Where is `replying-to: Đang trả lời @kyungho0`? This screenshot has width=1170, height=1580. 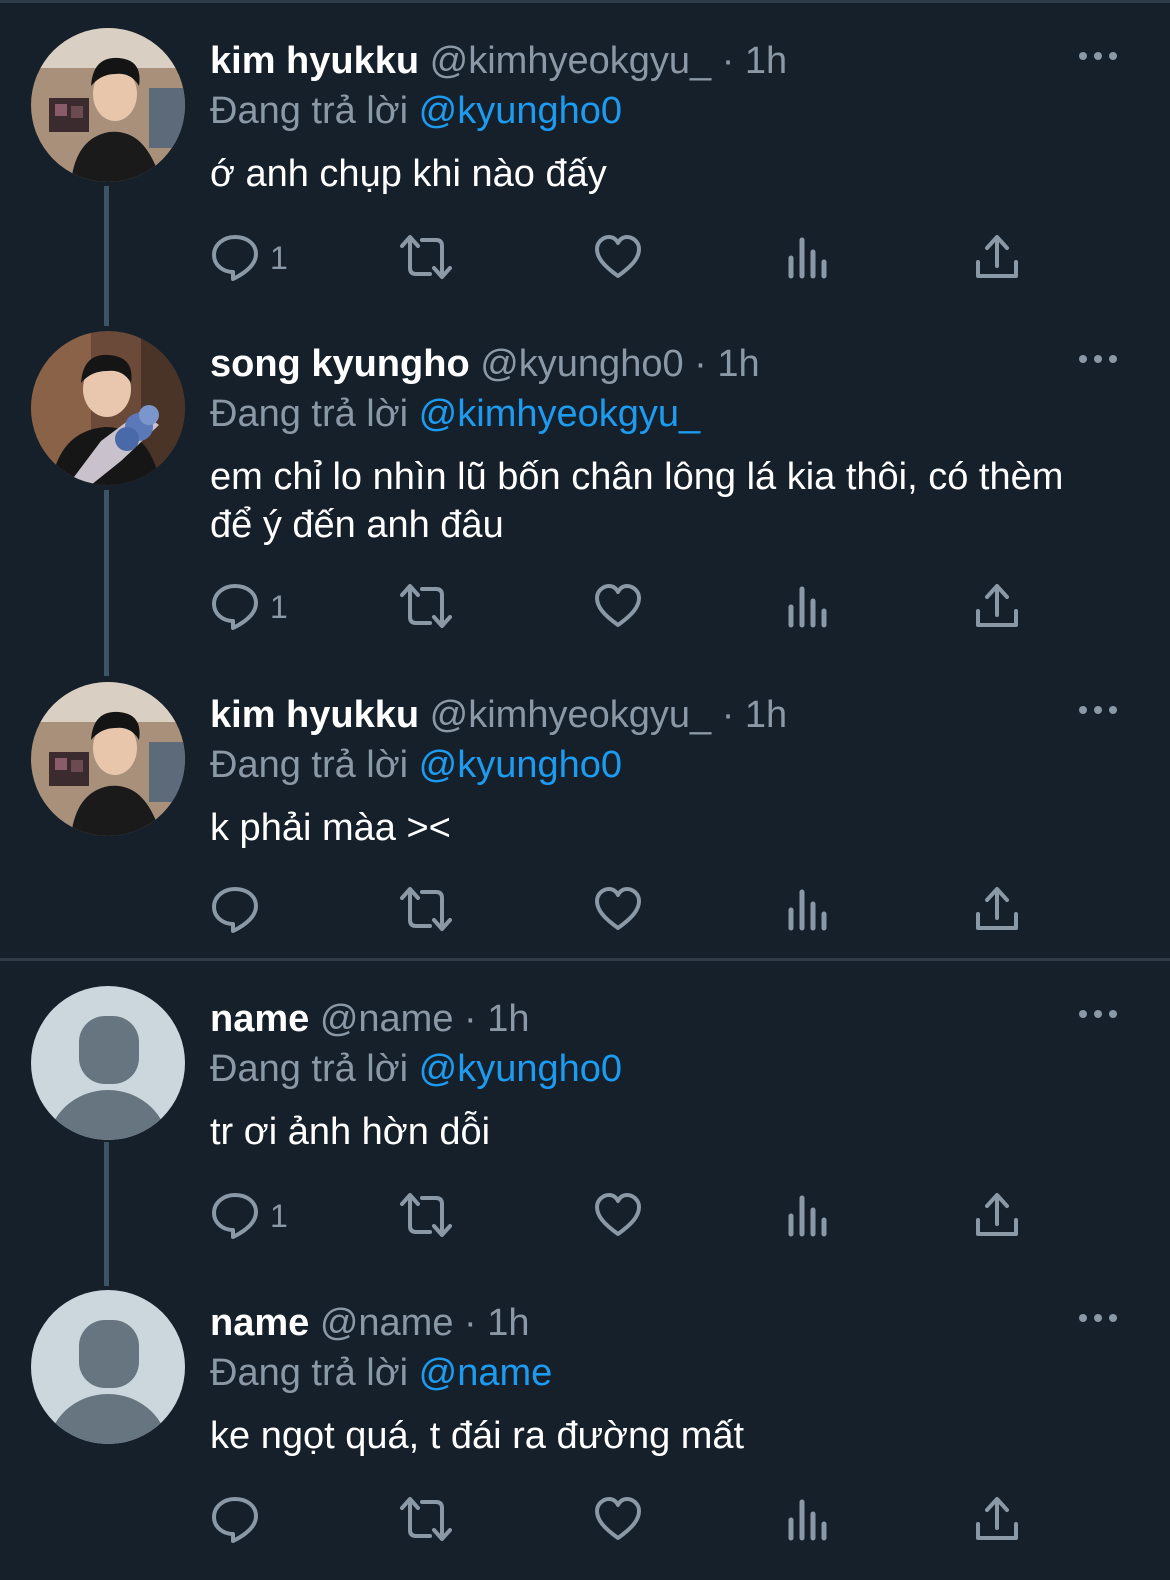
replying-to: Đang trả lời @kyungho0 is located at coordinates (416, 111).